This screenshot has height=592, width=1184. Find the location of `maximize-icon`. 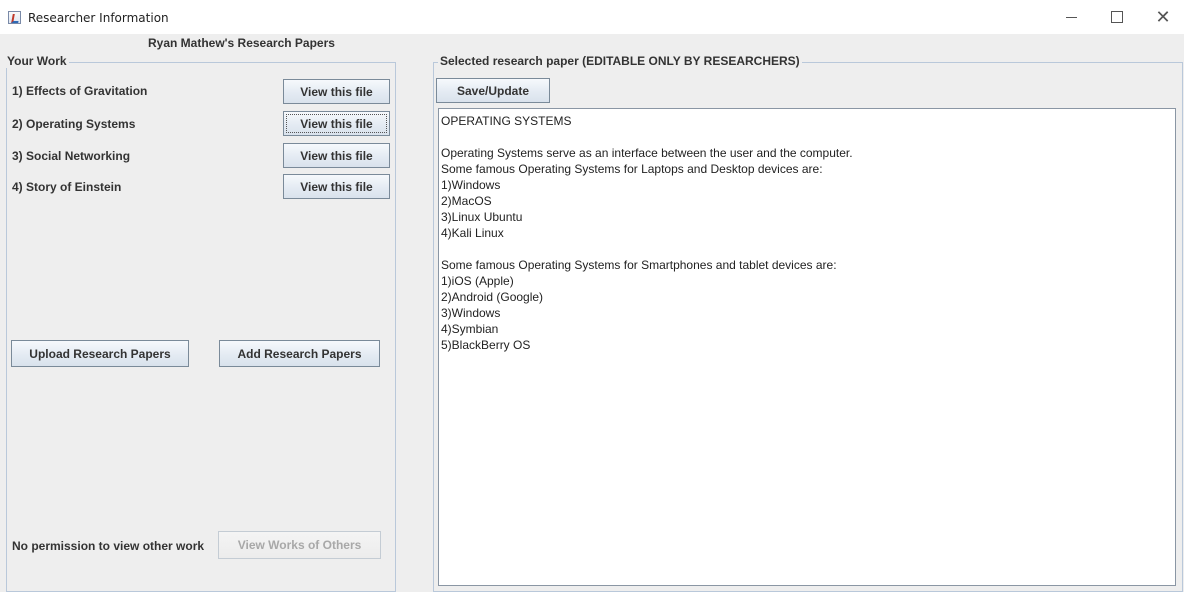

maximize-icon is located at coordinates (1117, 17).